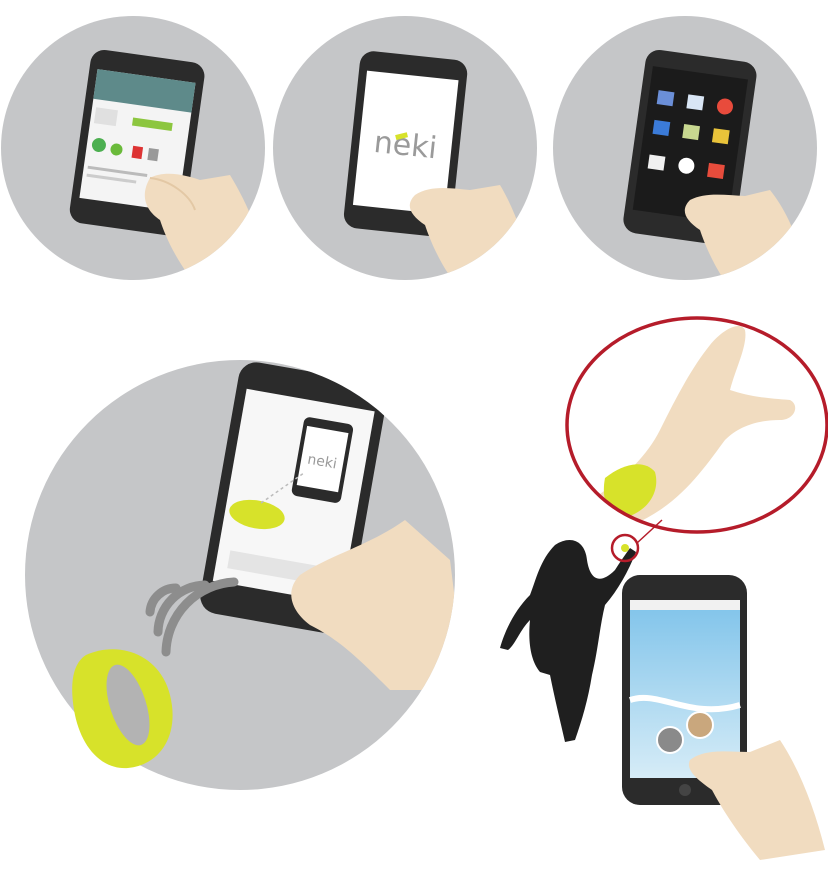 The width and height of the screenshot is (828, 872). I want to click on step-1-download-panel, so click(133, 148).